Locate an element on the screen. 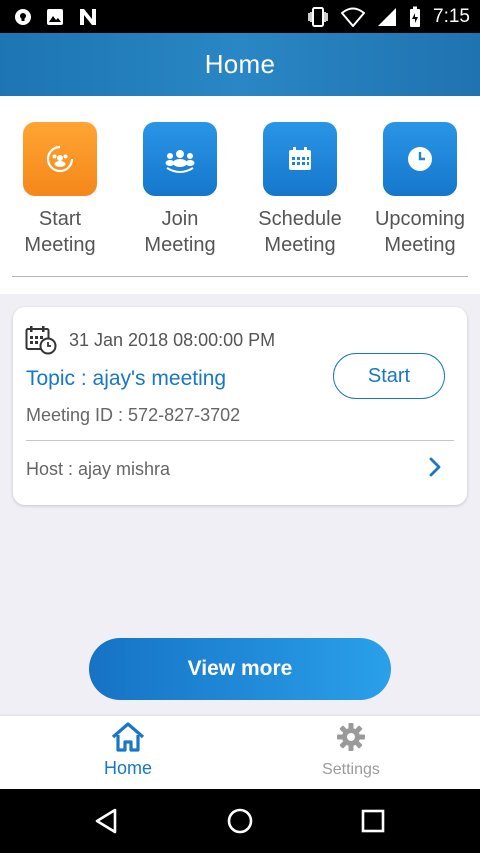 This screenshot has width=480, height=853. start-meeting-label: Start Meeting is located at coordinates (60, 232).